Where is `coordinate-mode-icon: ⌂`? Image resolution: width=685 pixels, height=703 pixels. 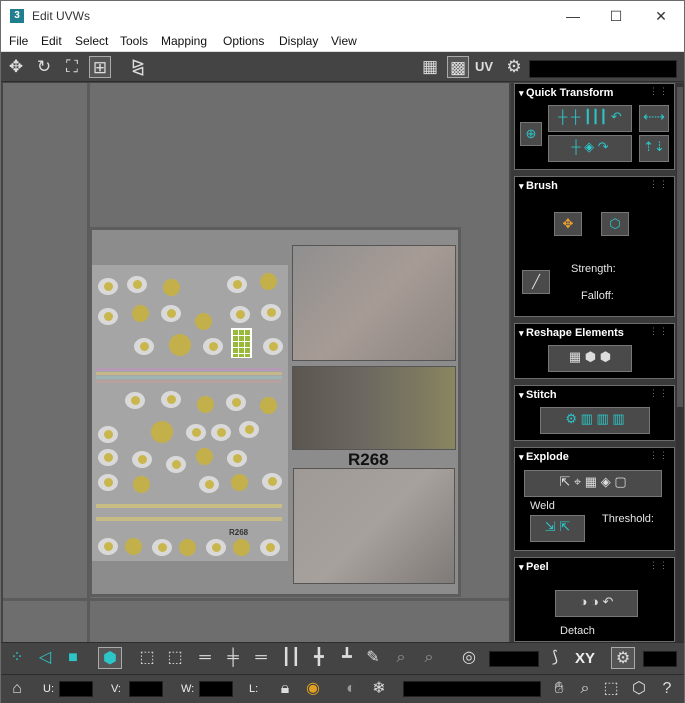
coordinate-mode-icon: ⌂ is located at coordinates (17, 689).